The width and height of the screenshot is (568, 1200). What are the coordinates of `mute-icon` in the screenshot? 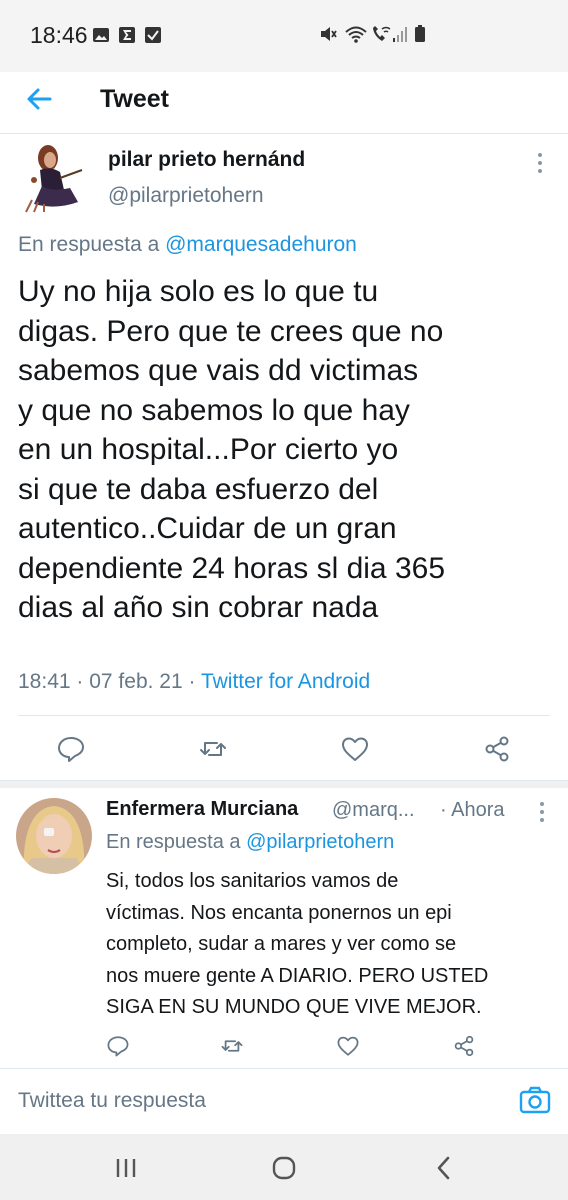 It's located at (329, 34).